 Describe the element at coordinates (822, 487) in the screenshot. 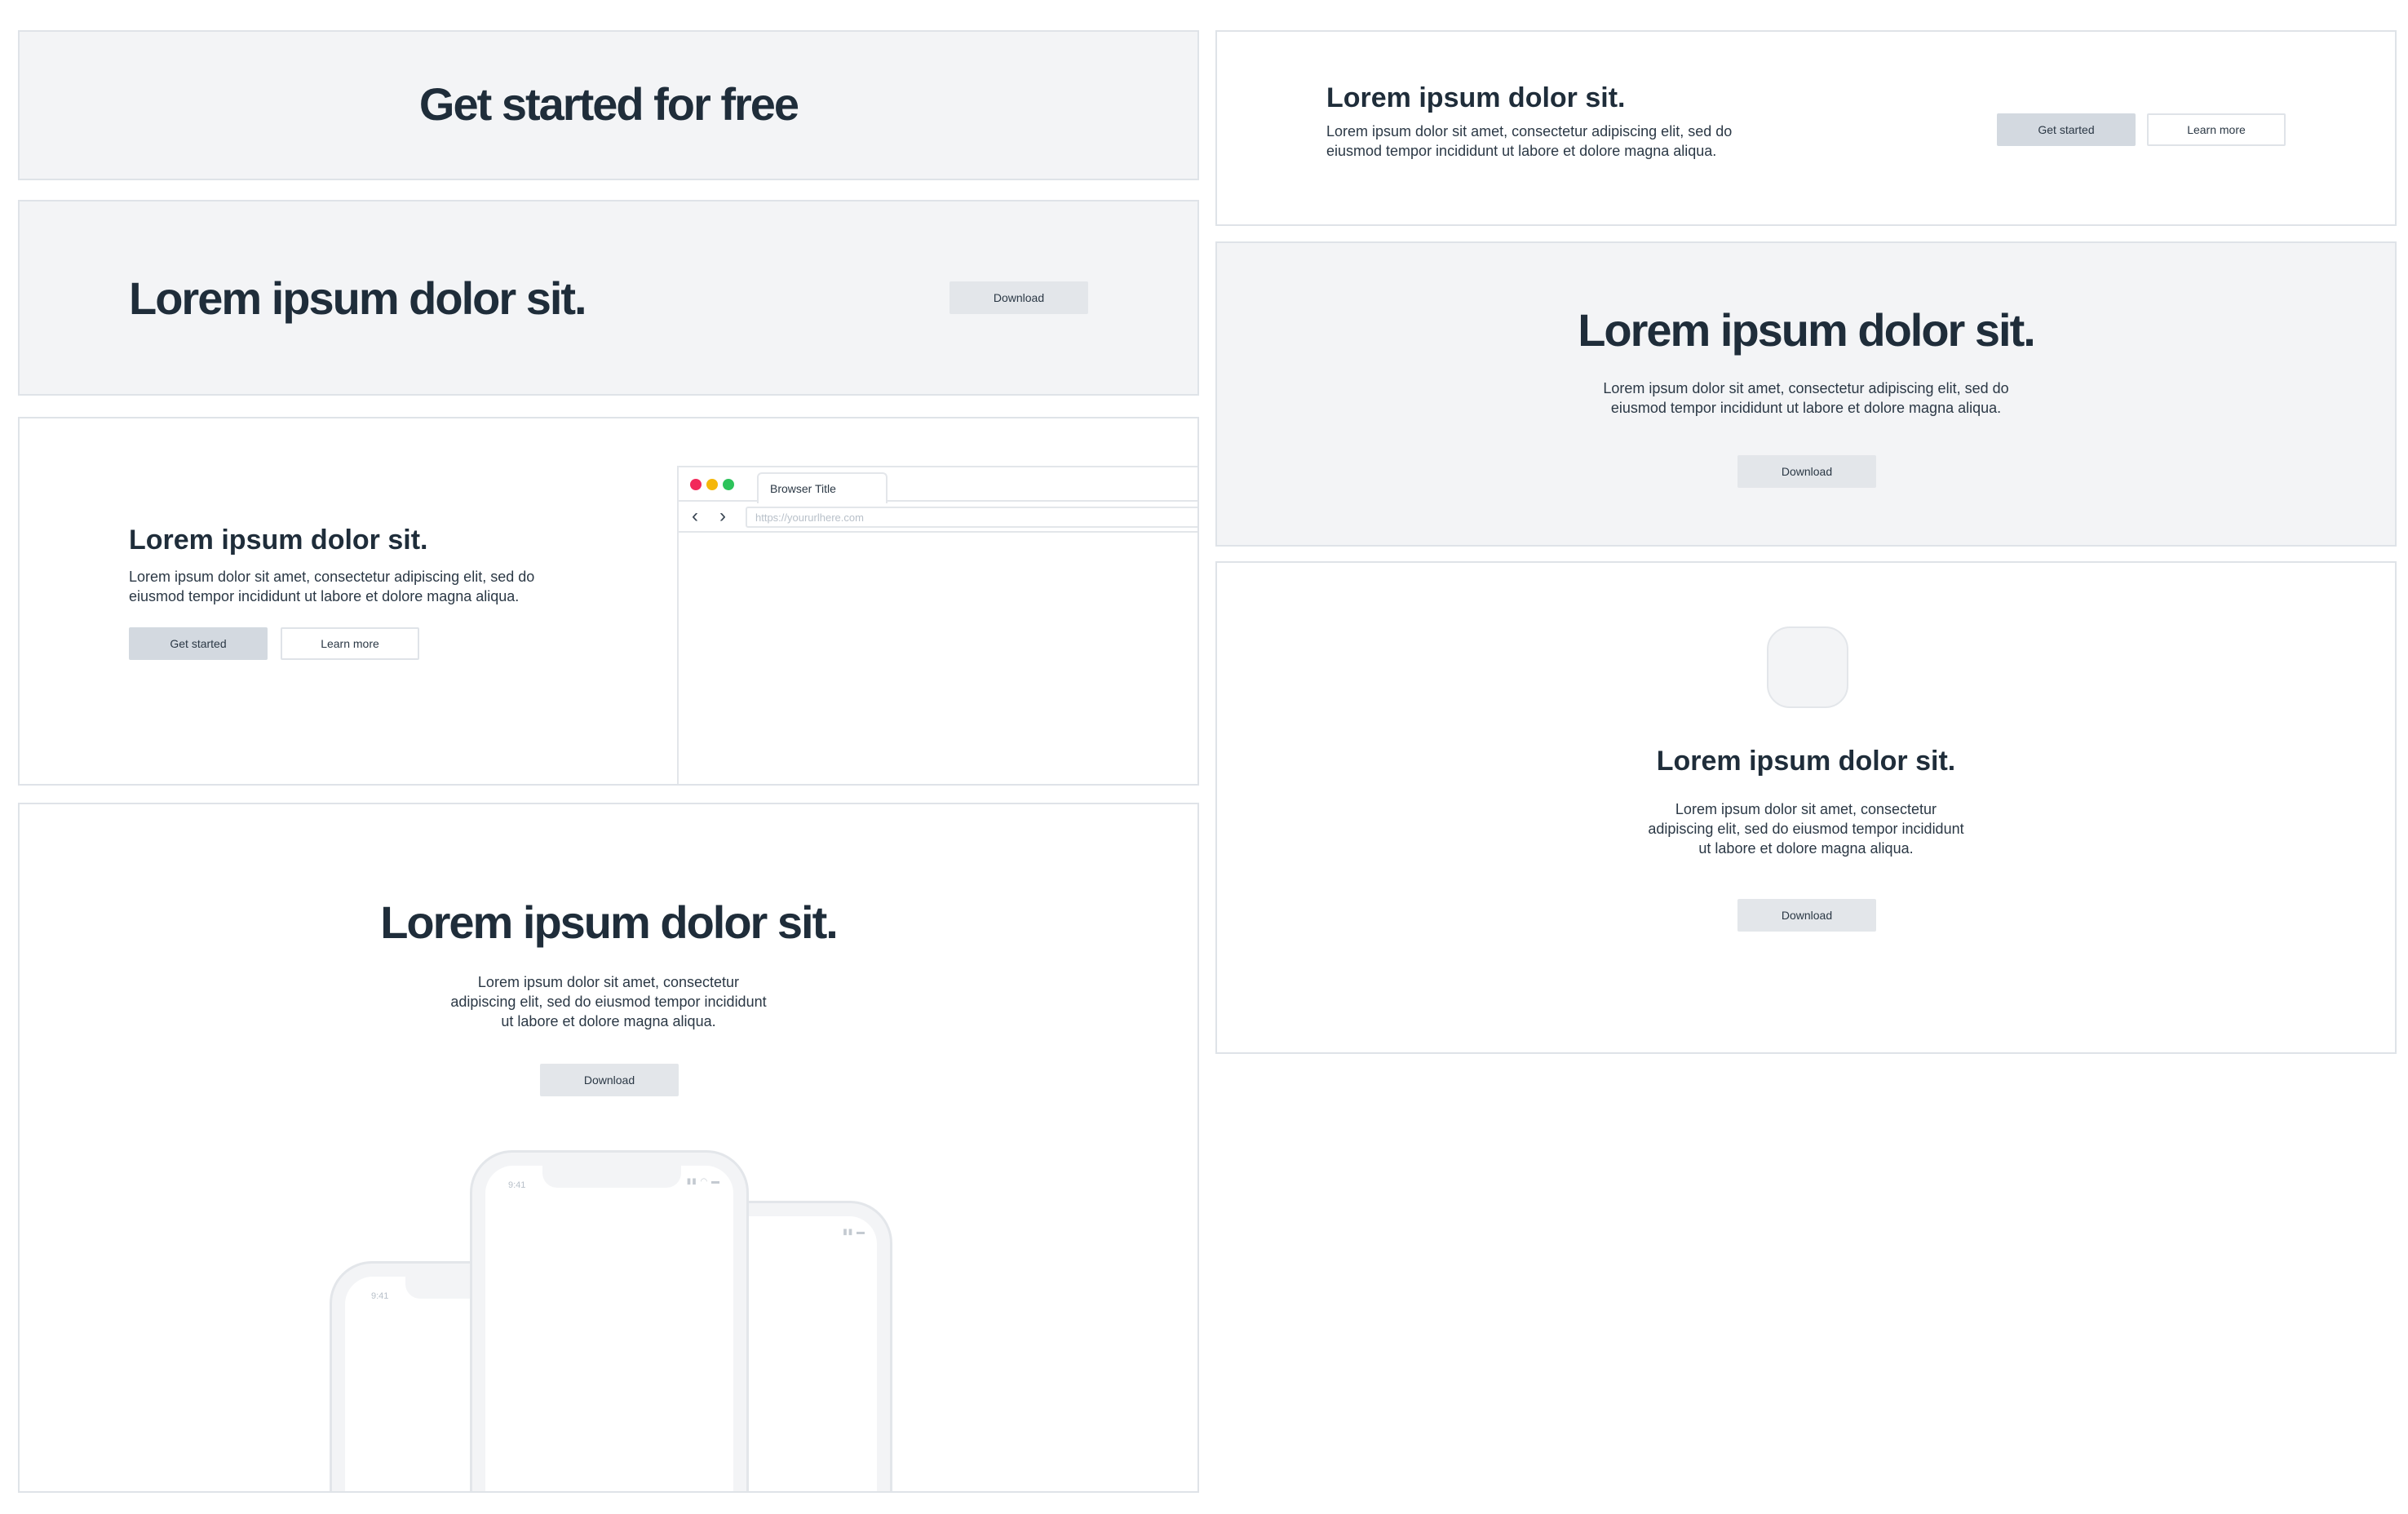

I see `browser-tab: Browser Title` at that location.